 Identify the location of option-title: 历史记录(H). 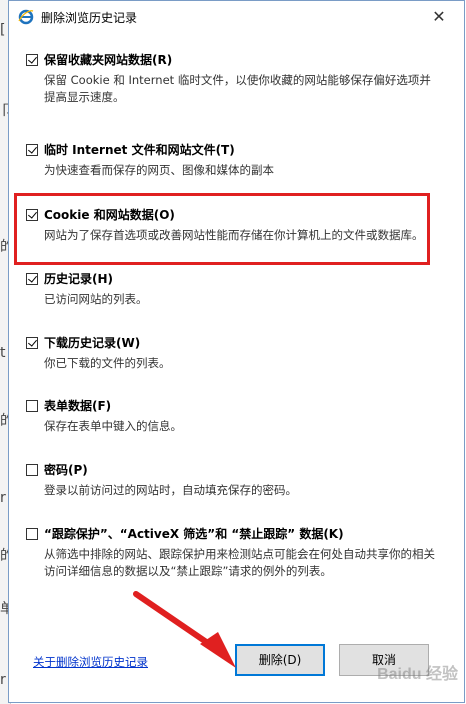
(79, 279).